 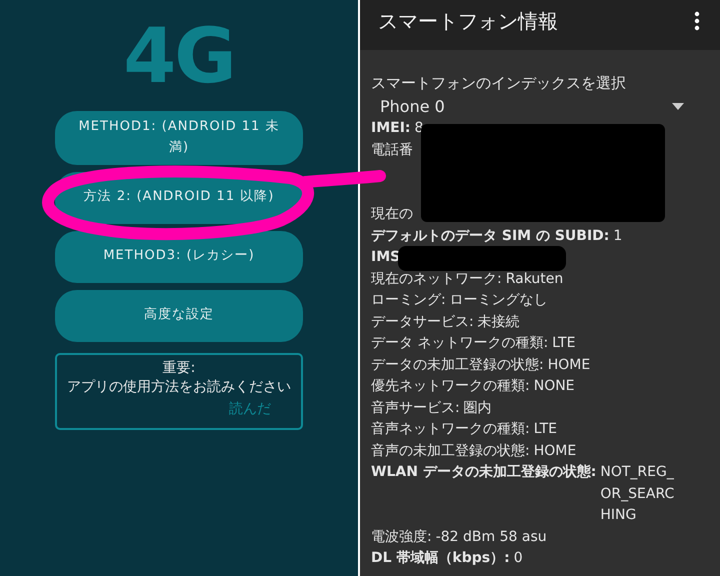 I want to click on info-label: 現在の, so click(x=392, y=214).